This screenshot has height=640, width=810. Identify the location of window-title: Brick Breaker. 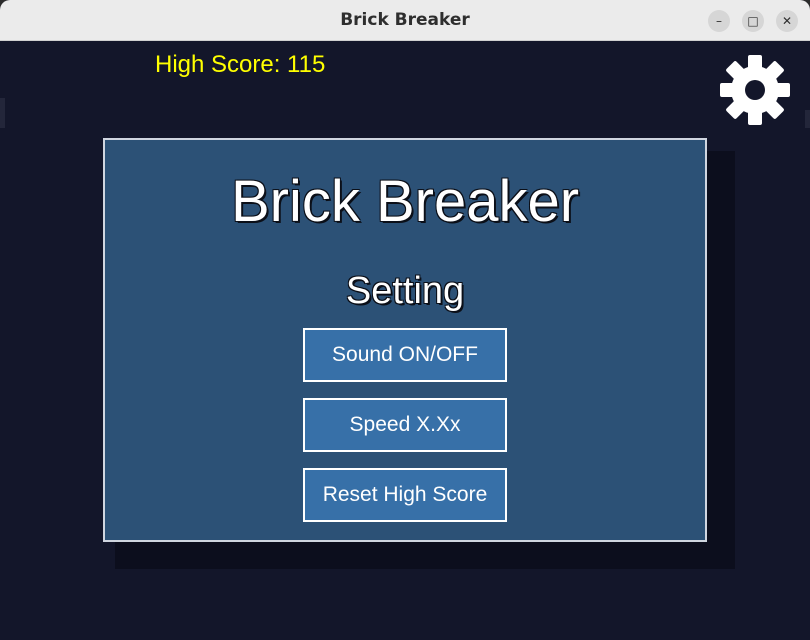
(405, 20).